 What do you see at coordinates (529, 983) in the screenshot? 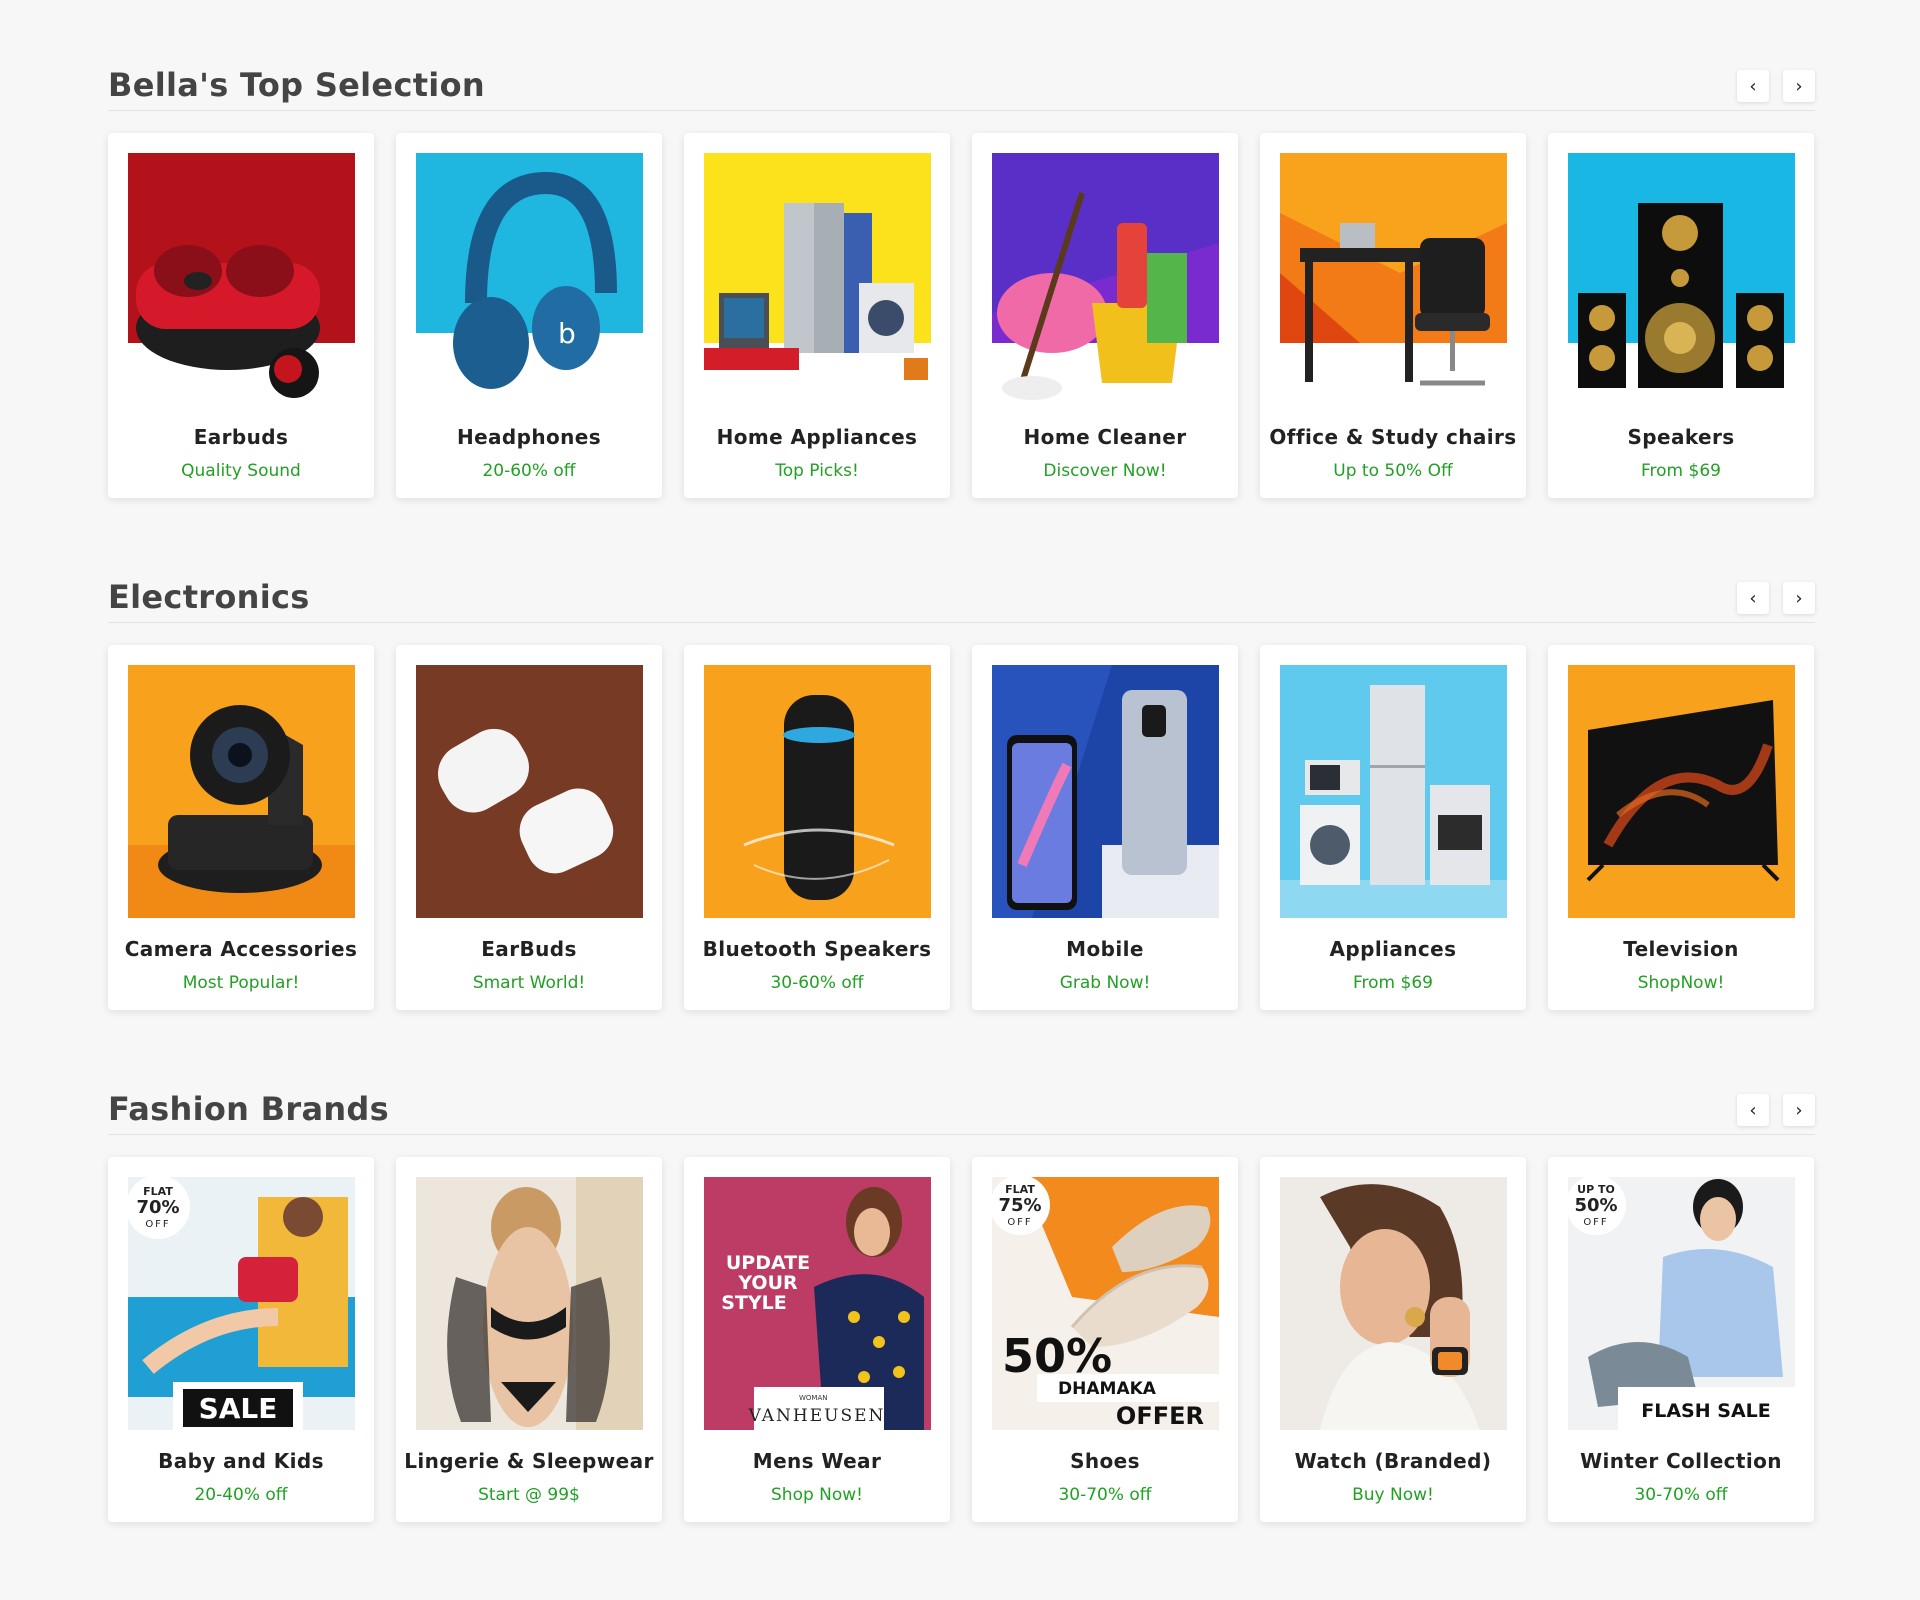
I see `product-offer: Smart World!` at bounding box center [529, 983].